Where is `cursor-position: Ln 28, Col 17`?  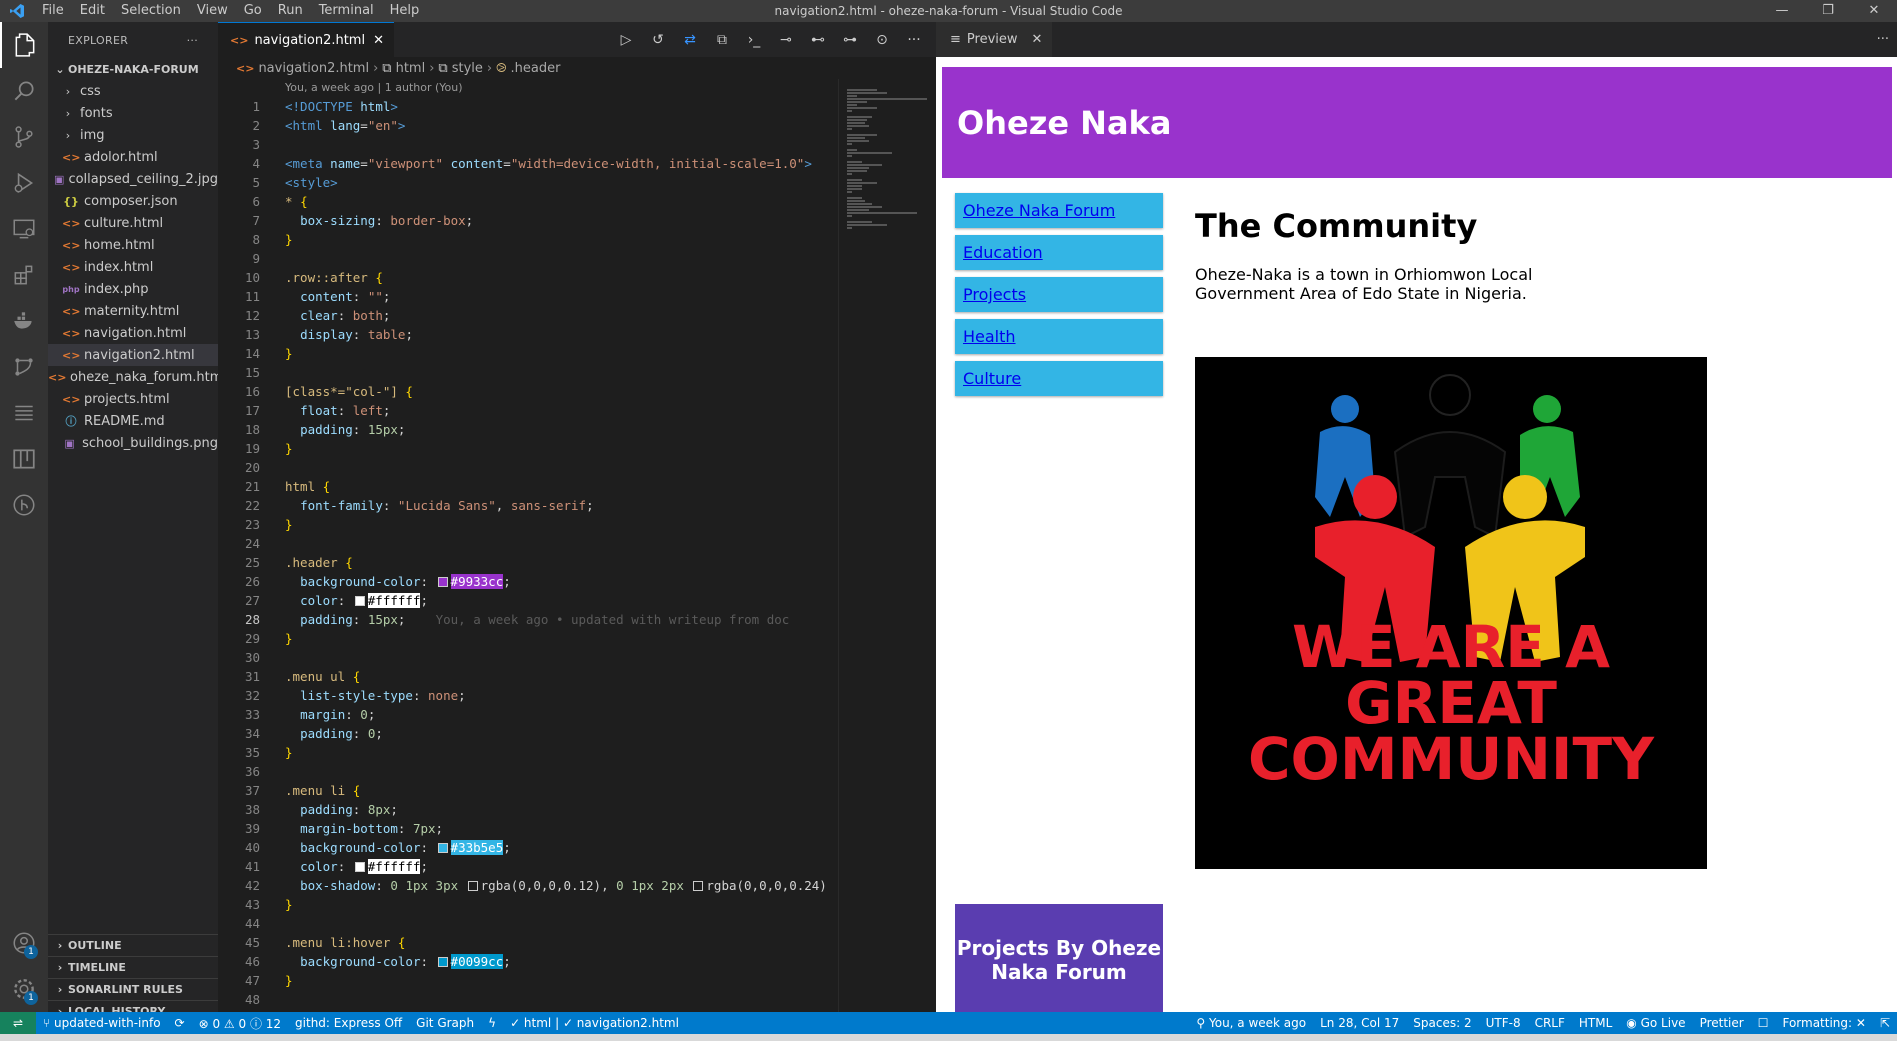 cursor-position: Ln 28, Col 17 is located at coordinates (1359, 1023).